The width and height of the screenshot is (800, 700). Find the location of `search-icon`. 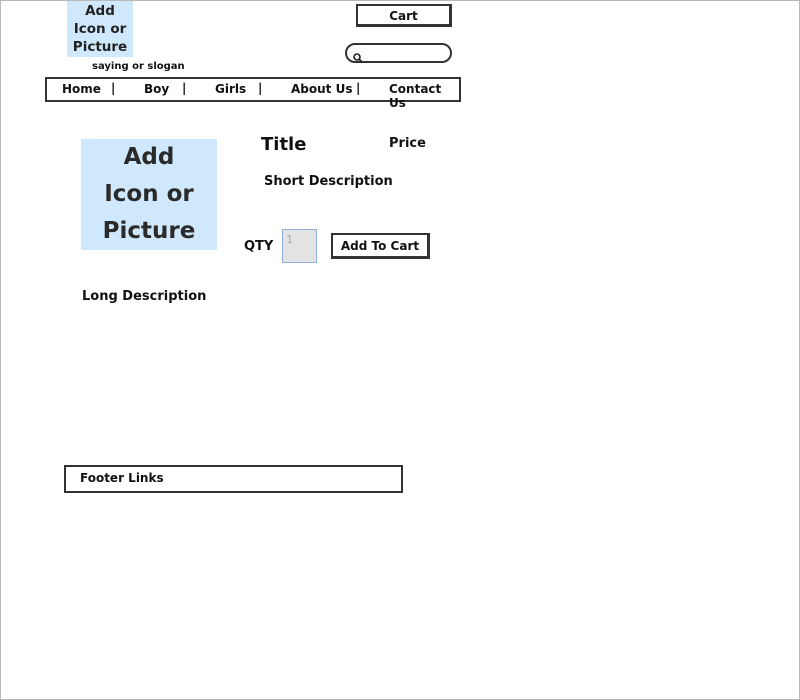

search-icon is located at coordinates (358, 55).